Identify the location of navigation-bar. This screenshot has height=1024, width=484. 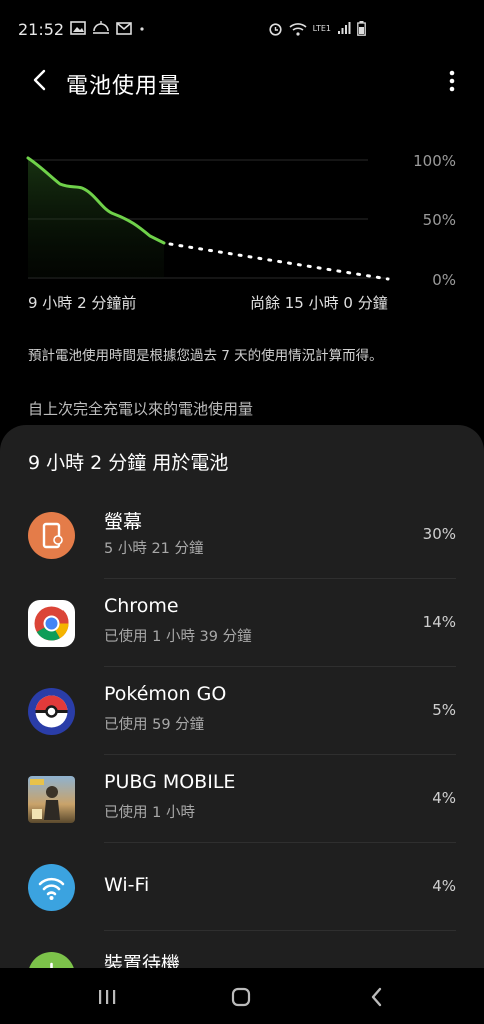
(242, 996).